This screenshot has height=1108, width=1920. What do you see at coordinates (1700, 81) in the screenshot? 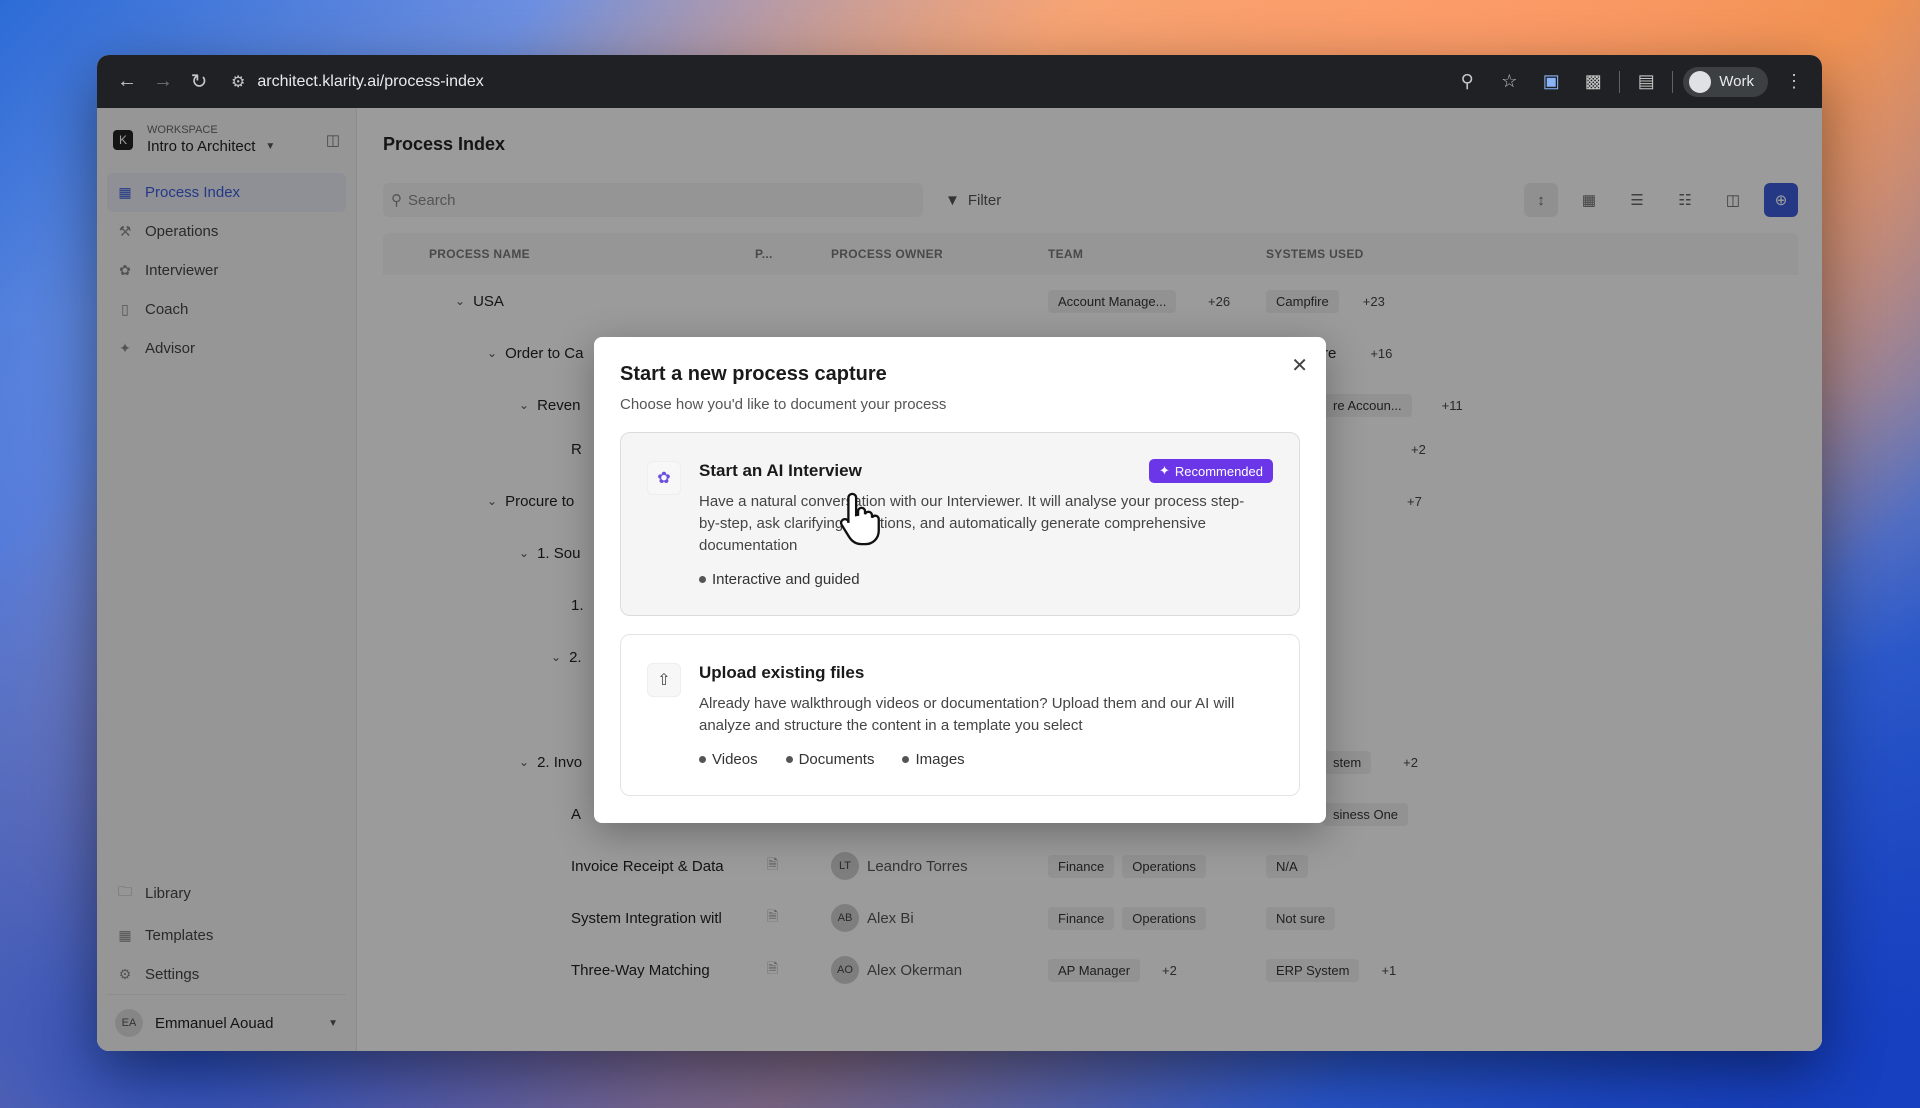
I see `profile-avatar` at bounding box center [1700, 81].